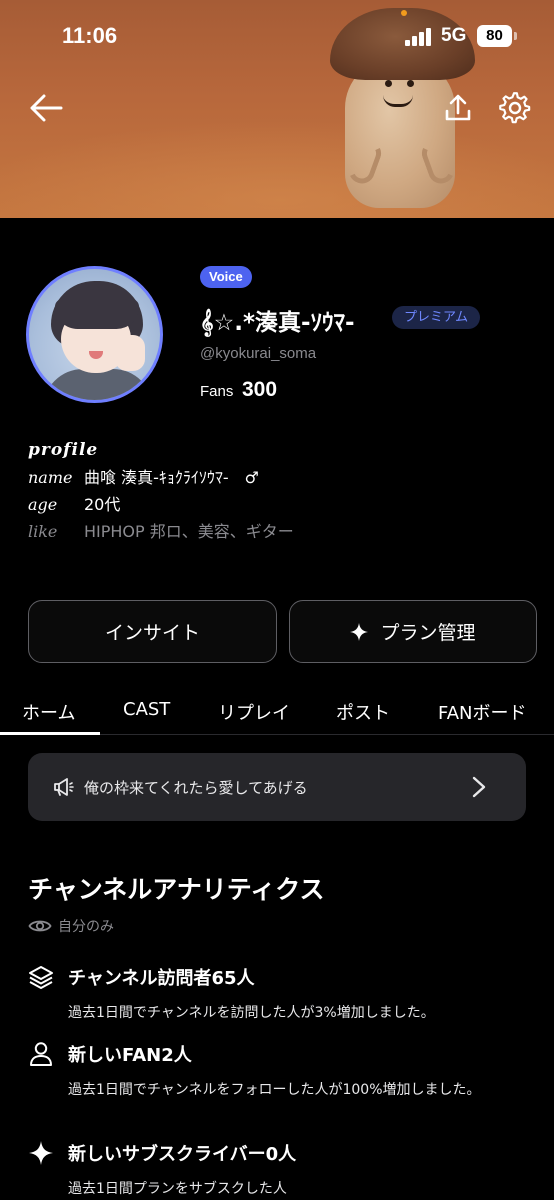  Describe the element at coordinates (189, 531) in the screenshot. I see `bio-value: HIPHOP 邦ロ、美容、ギター` at that location.